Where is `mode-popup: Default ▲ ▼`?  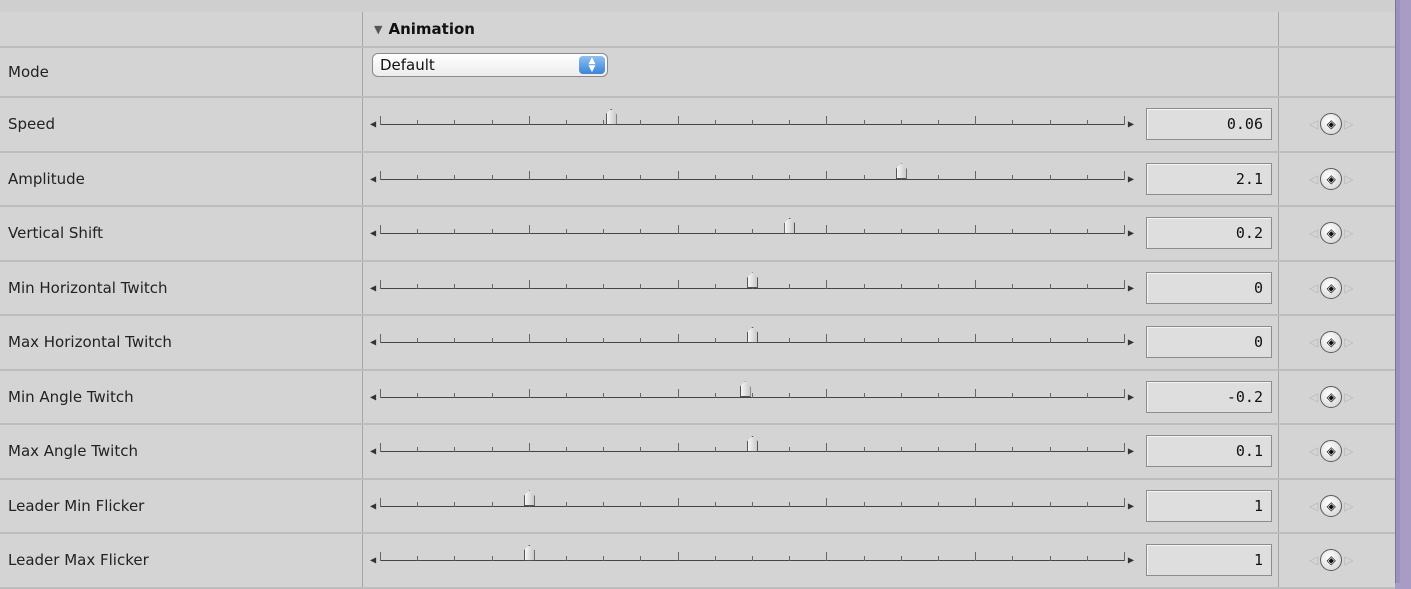
mode-popup: Default ▲ ▼ is located at coordinates (490, 65).